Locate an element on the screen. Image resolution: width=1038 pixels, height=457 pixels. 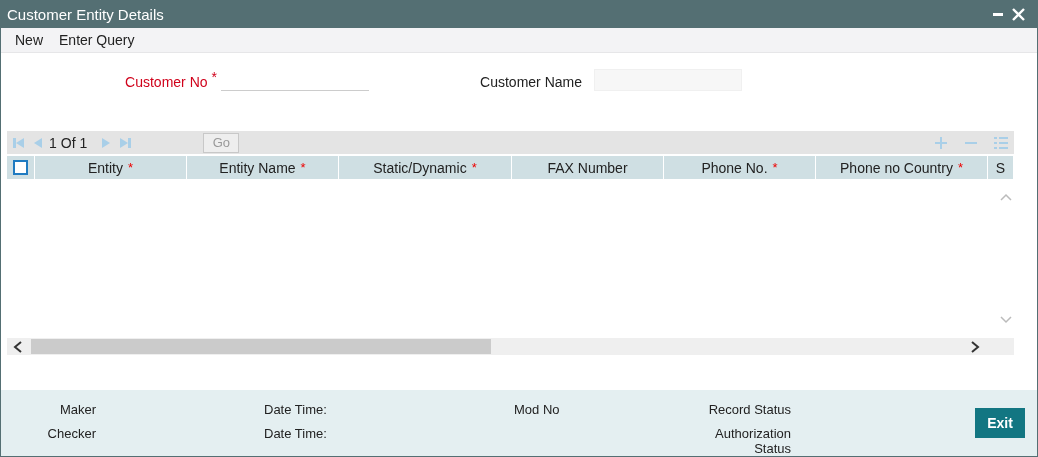
column-header: Phone No. is located at coordinates (734, 167).